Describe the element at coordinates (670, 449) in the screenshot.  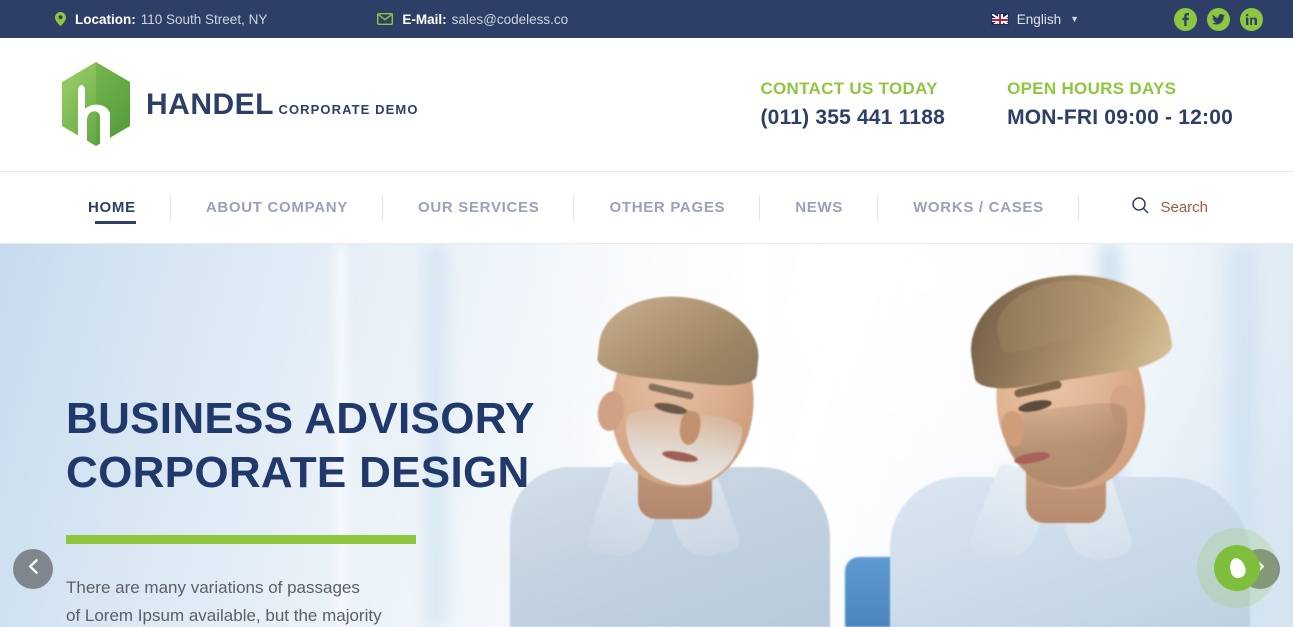
I see `person-left` at that location.